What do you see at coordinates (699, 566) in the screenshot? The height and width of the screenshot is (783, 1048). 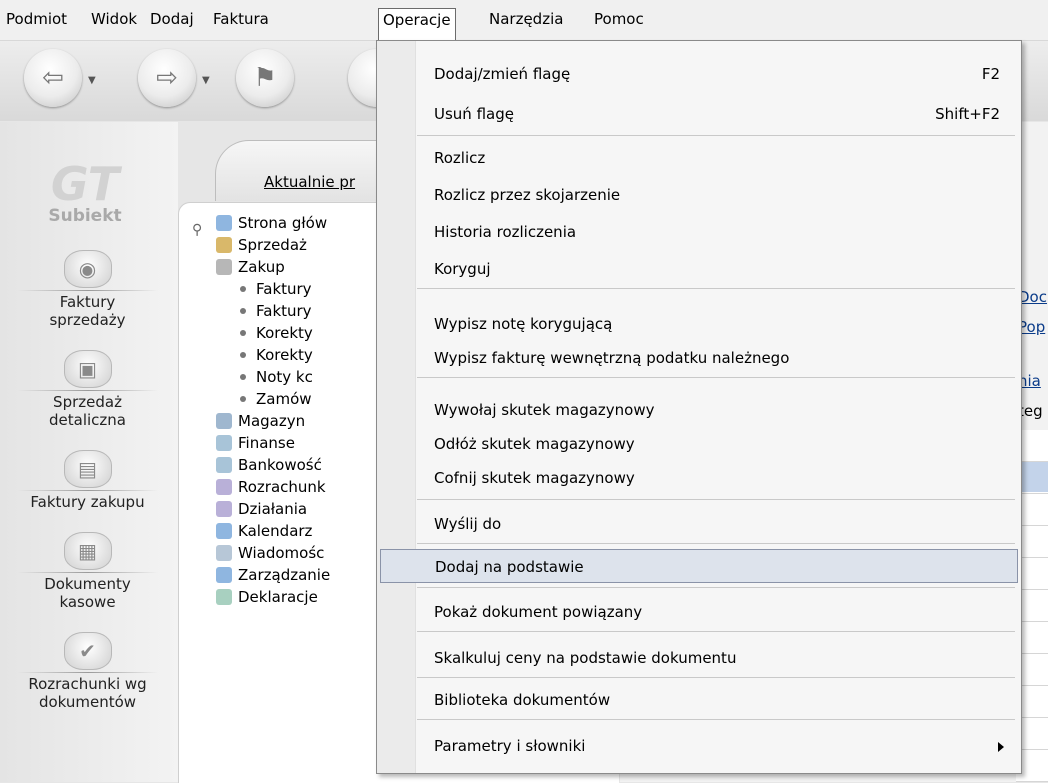 I see `menu-item-add-based-on: Dodaj na podstawie` at bounding box center [699, 566].